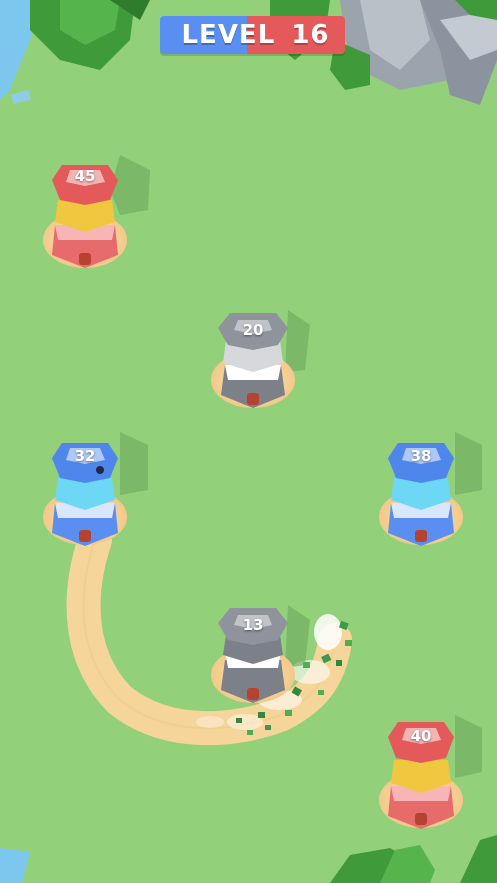  What do you see at coordinates (253, 625) in the screenshot?
I see `tower-neutral-low-count: 13` at bounding box center [253, 625].